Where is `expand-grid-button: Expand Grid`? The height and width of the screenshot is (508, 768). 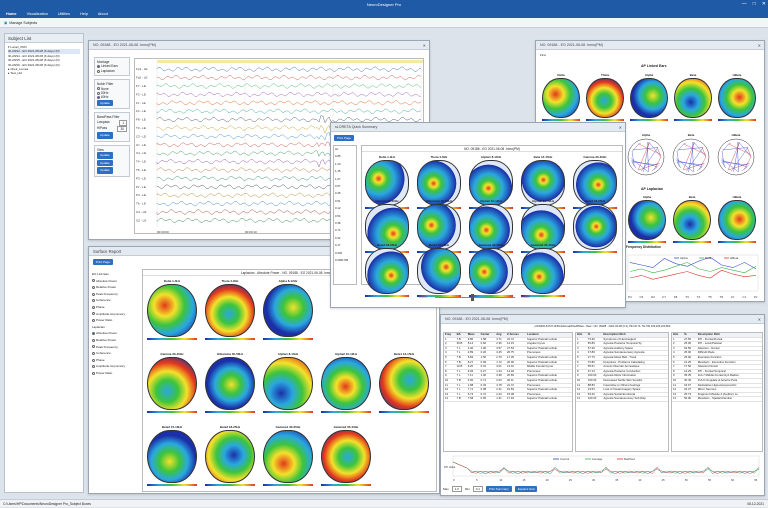
expand-grid-button: Expand Grid is located at coordinates (526, 489).